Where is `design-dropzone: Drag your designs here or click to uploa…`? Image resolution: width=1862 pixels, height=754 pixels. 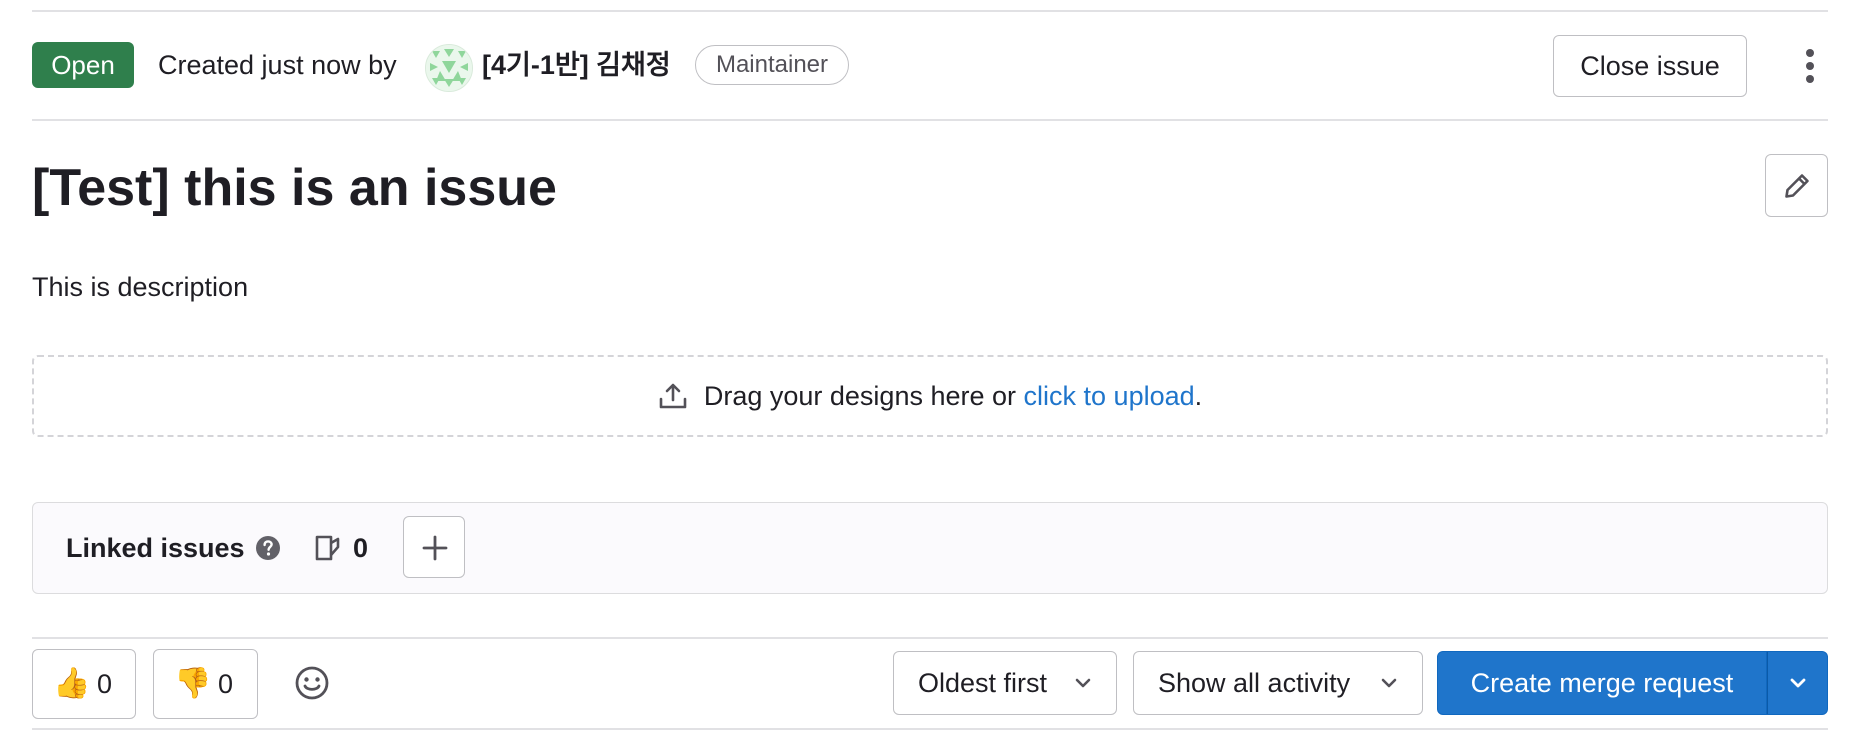
design-dropzone: Drag your designs here or click to uploa… is located at coordinates (930, 396).